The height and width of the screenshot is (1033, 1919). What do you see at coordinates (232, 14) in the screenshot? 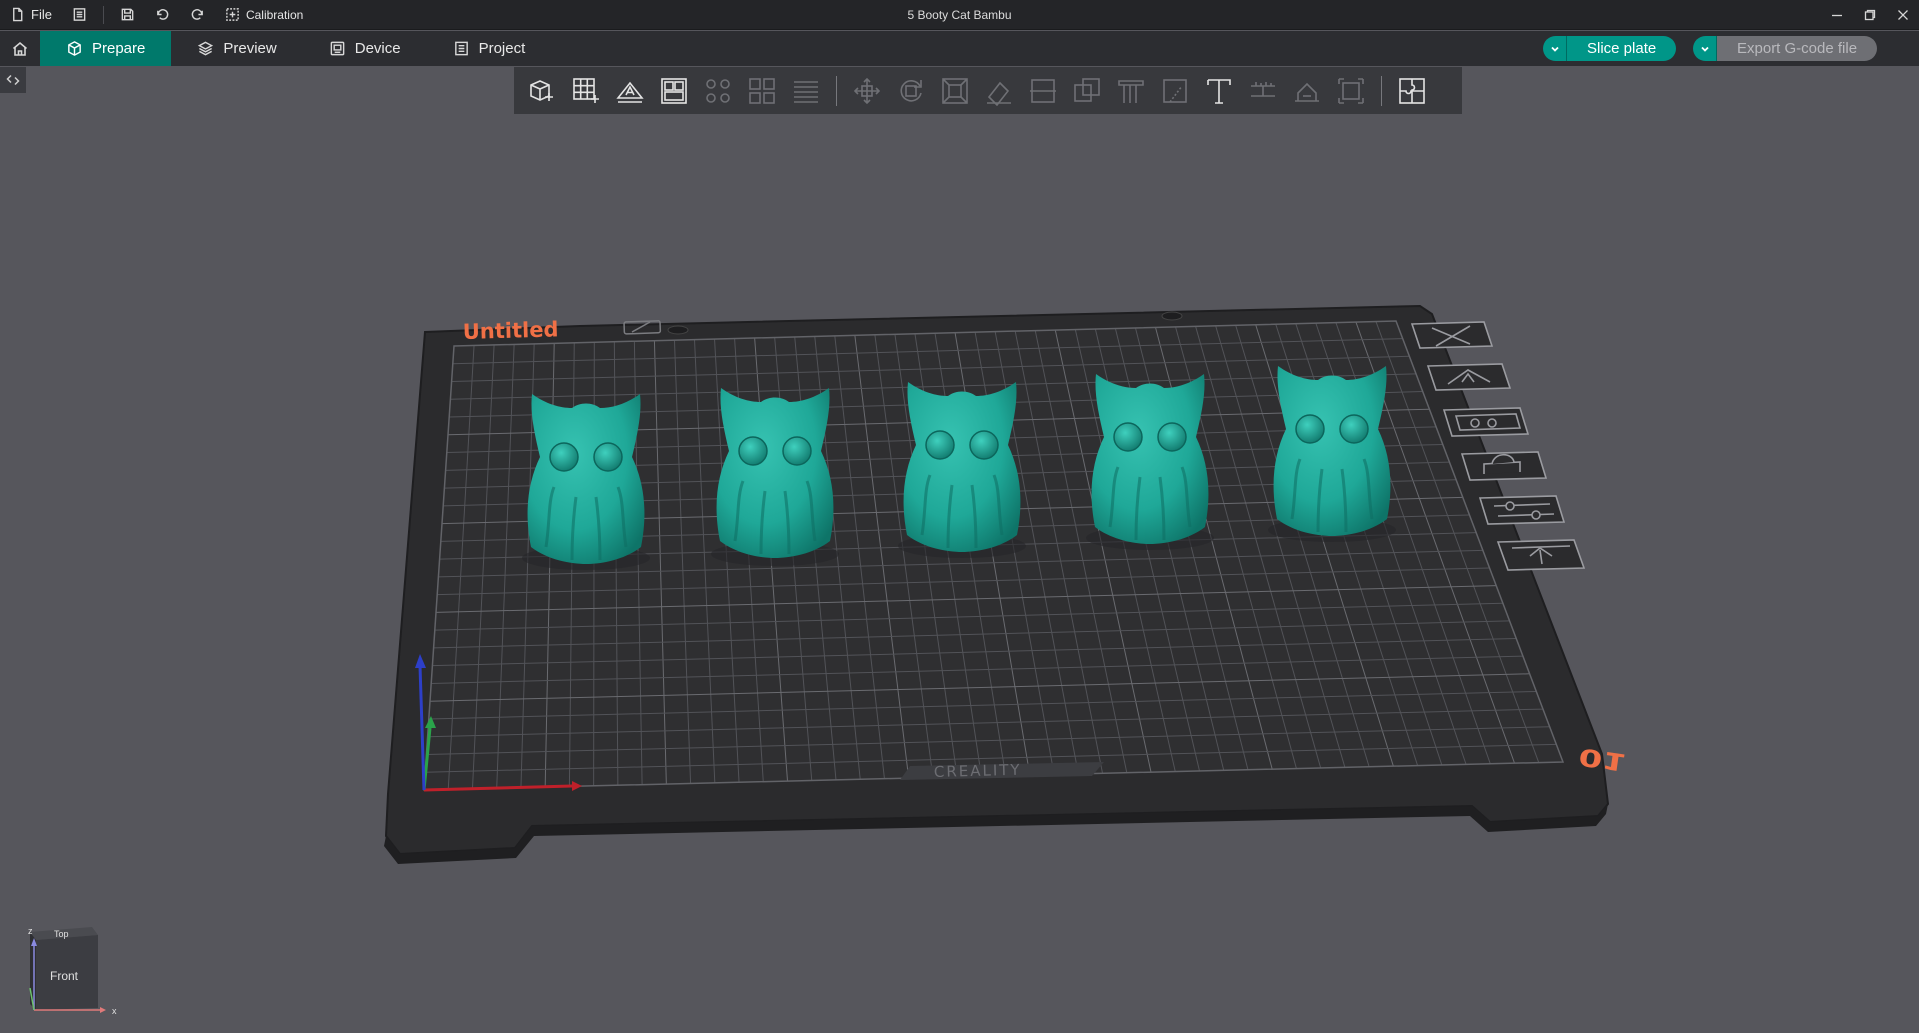
I see `calibration-icon` at bounding box center [232, 14].